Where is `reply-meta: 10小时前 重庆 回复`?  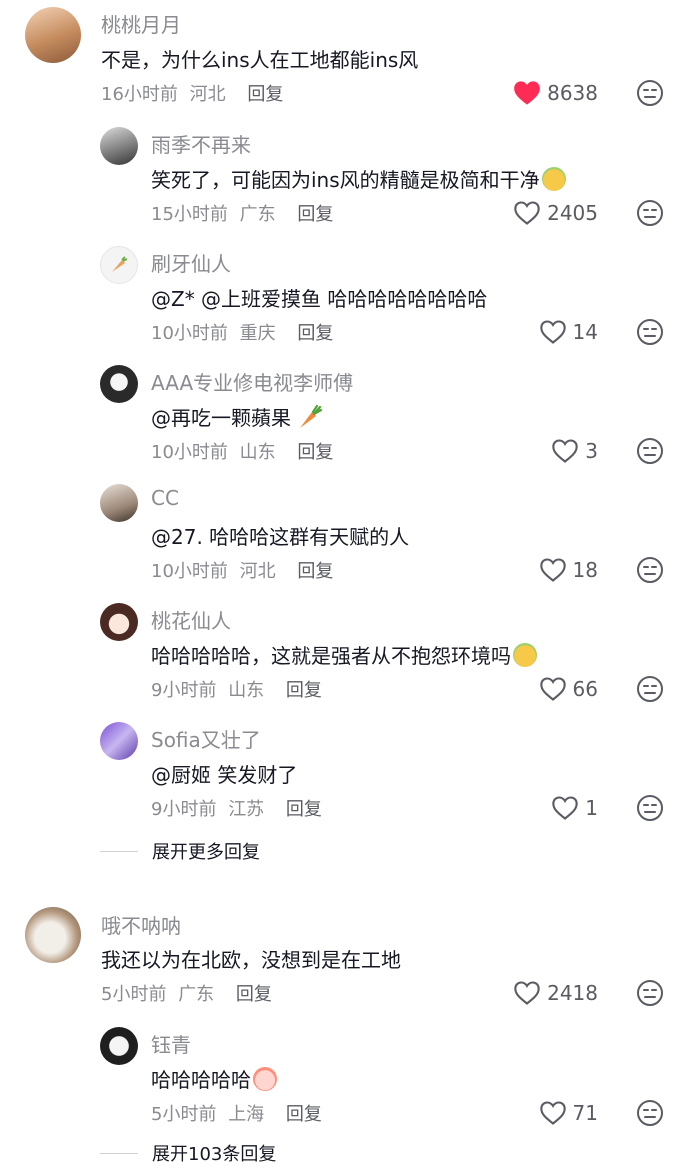
reply-meta: 10小时前 重庆 回复 is located at coordinates (242, 332).